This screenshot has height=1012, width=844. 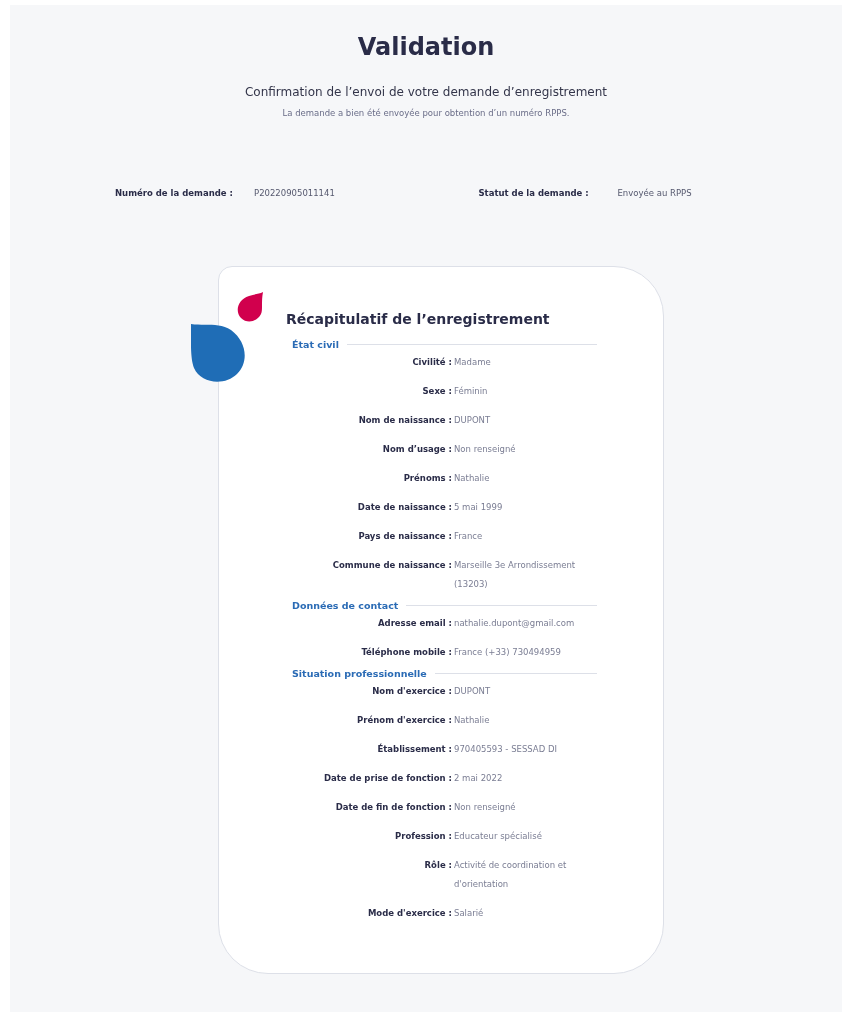 I want to click on field-label: Adresse email :, so click(x=415, y=623).